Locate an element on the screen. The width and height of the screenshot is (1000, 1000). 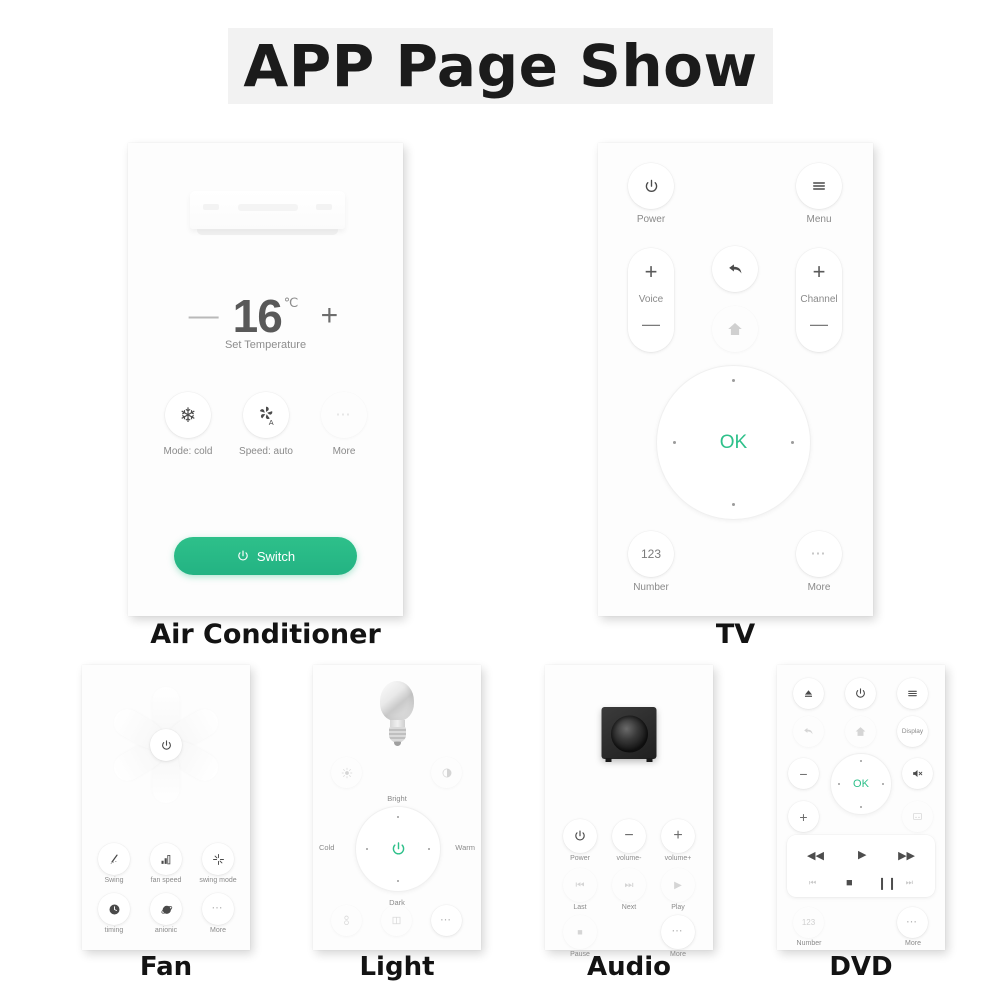
temperature-value: 16 is located at coordinates (257, 316).